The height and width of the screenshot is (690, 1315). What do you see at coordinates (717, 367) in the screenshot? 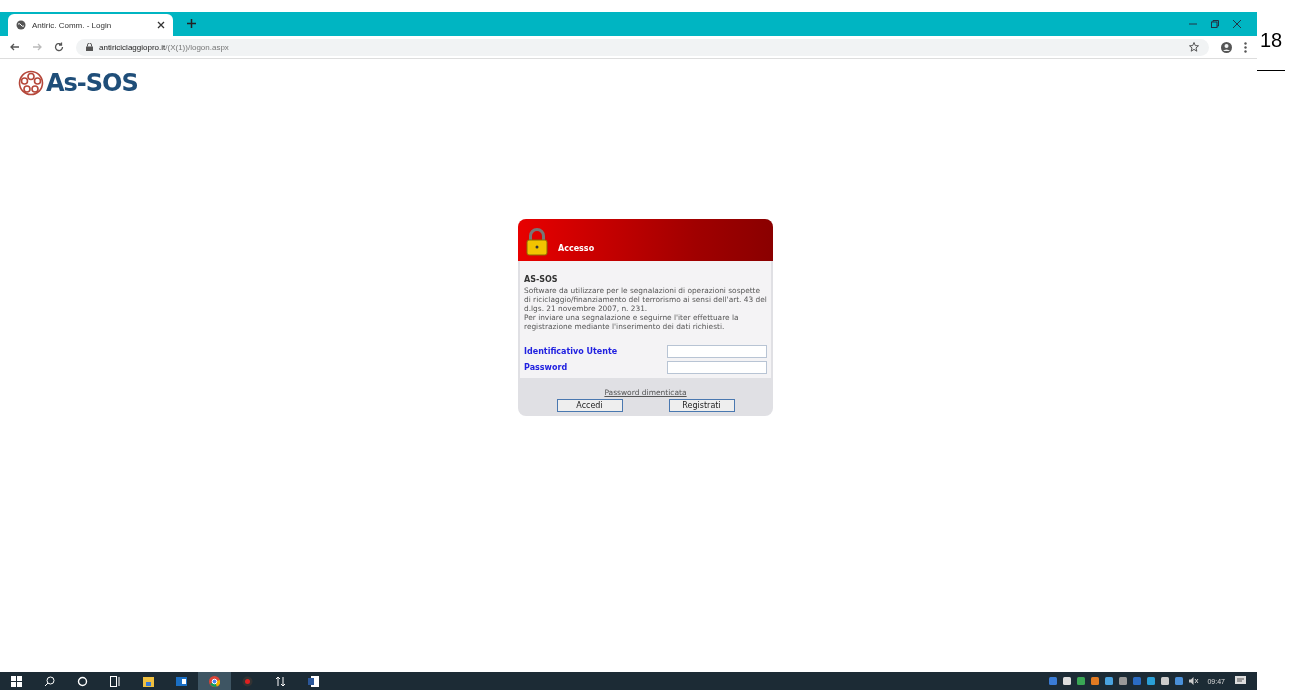
I see `password-field` at bounding box center [717, 367].